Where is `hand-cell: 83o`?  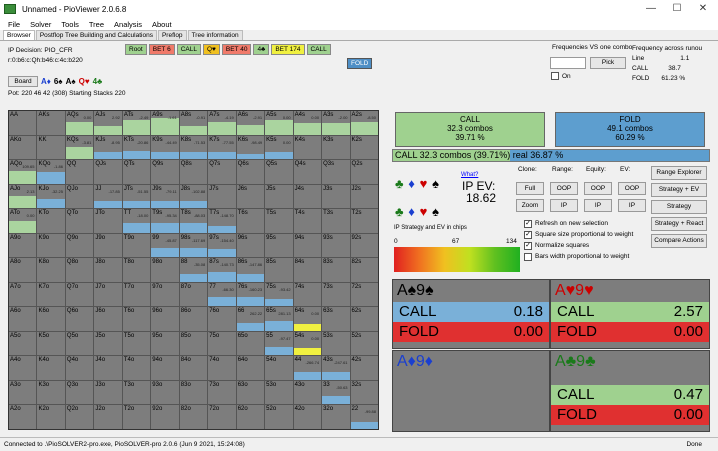
hand-cell: 83o is located at coordinates (193, 392).